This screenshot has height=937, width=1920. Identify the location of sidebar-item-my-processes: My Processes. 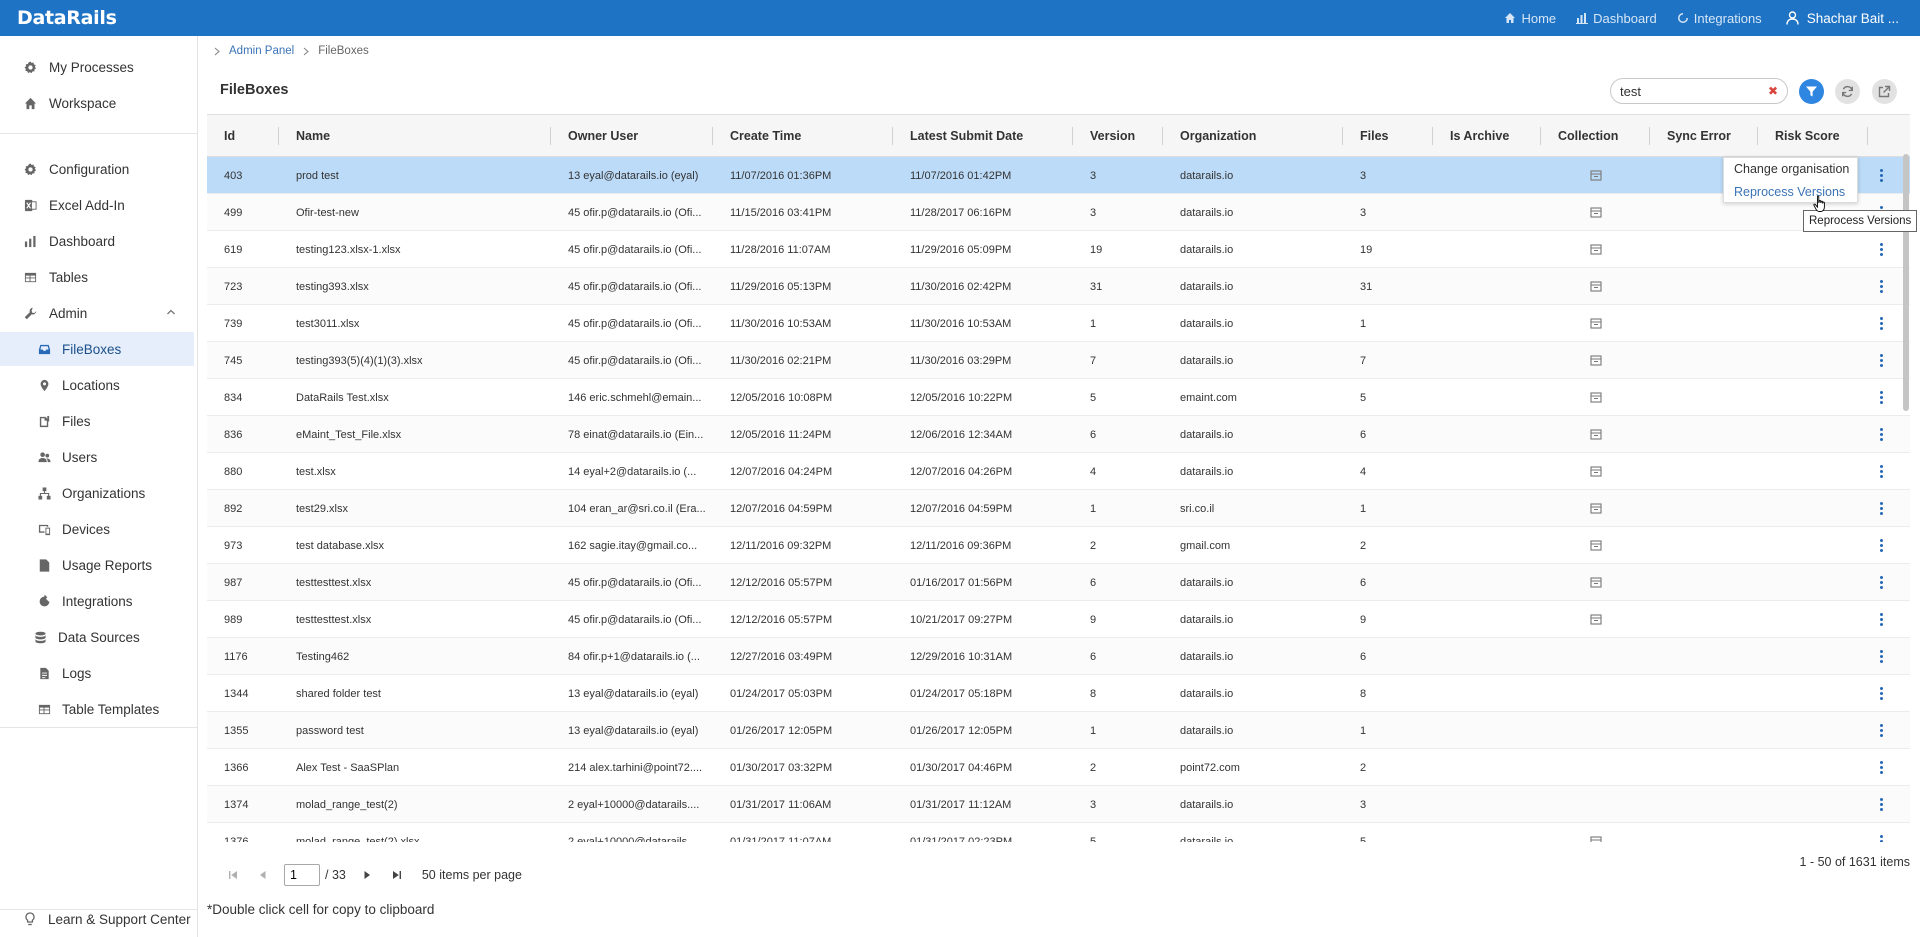
(97, 67).